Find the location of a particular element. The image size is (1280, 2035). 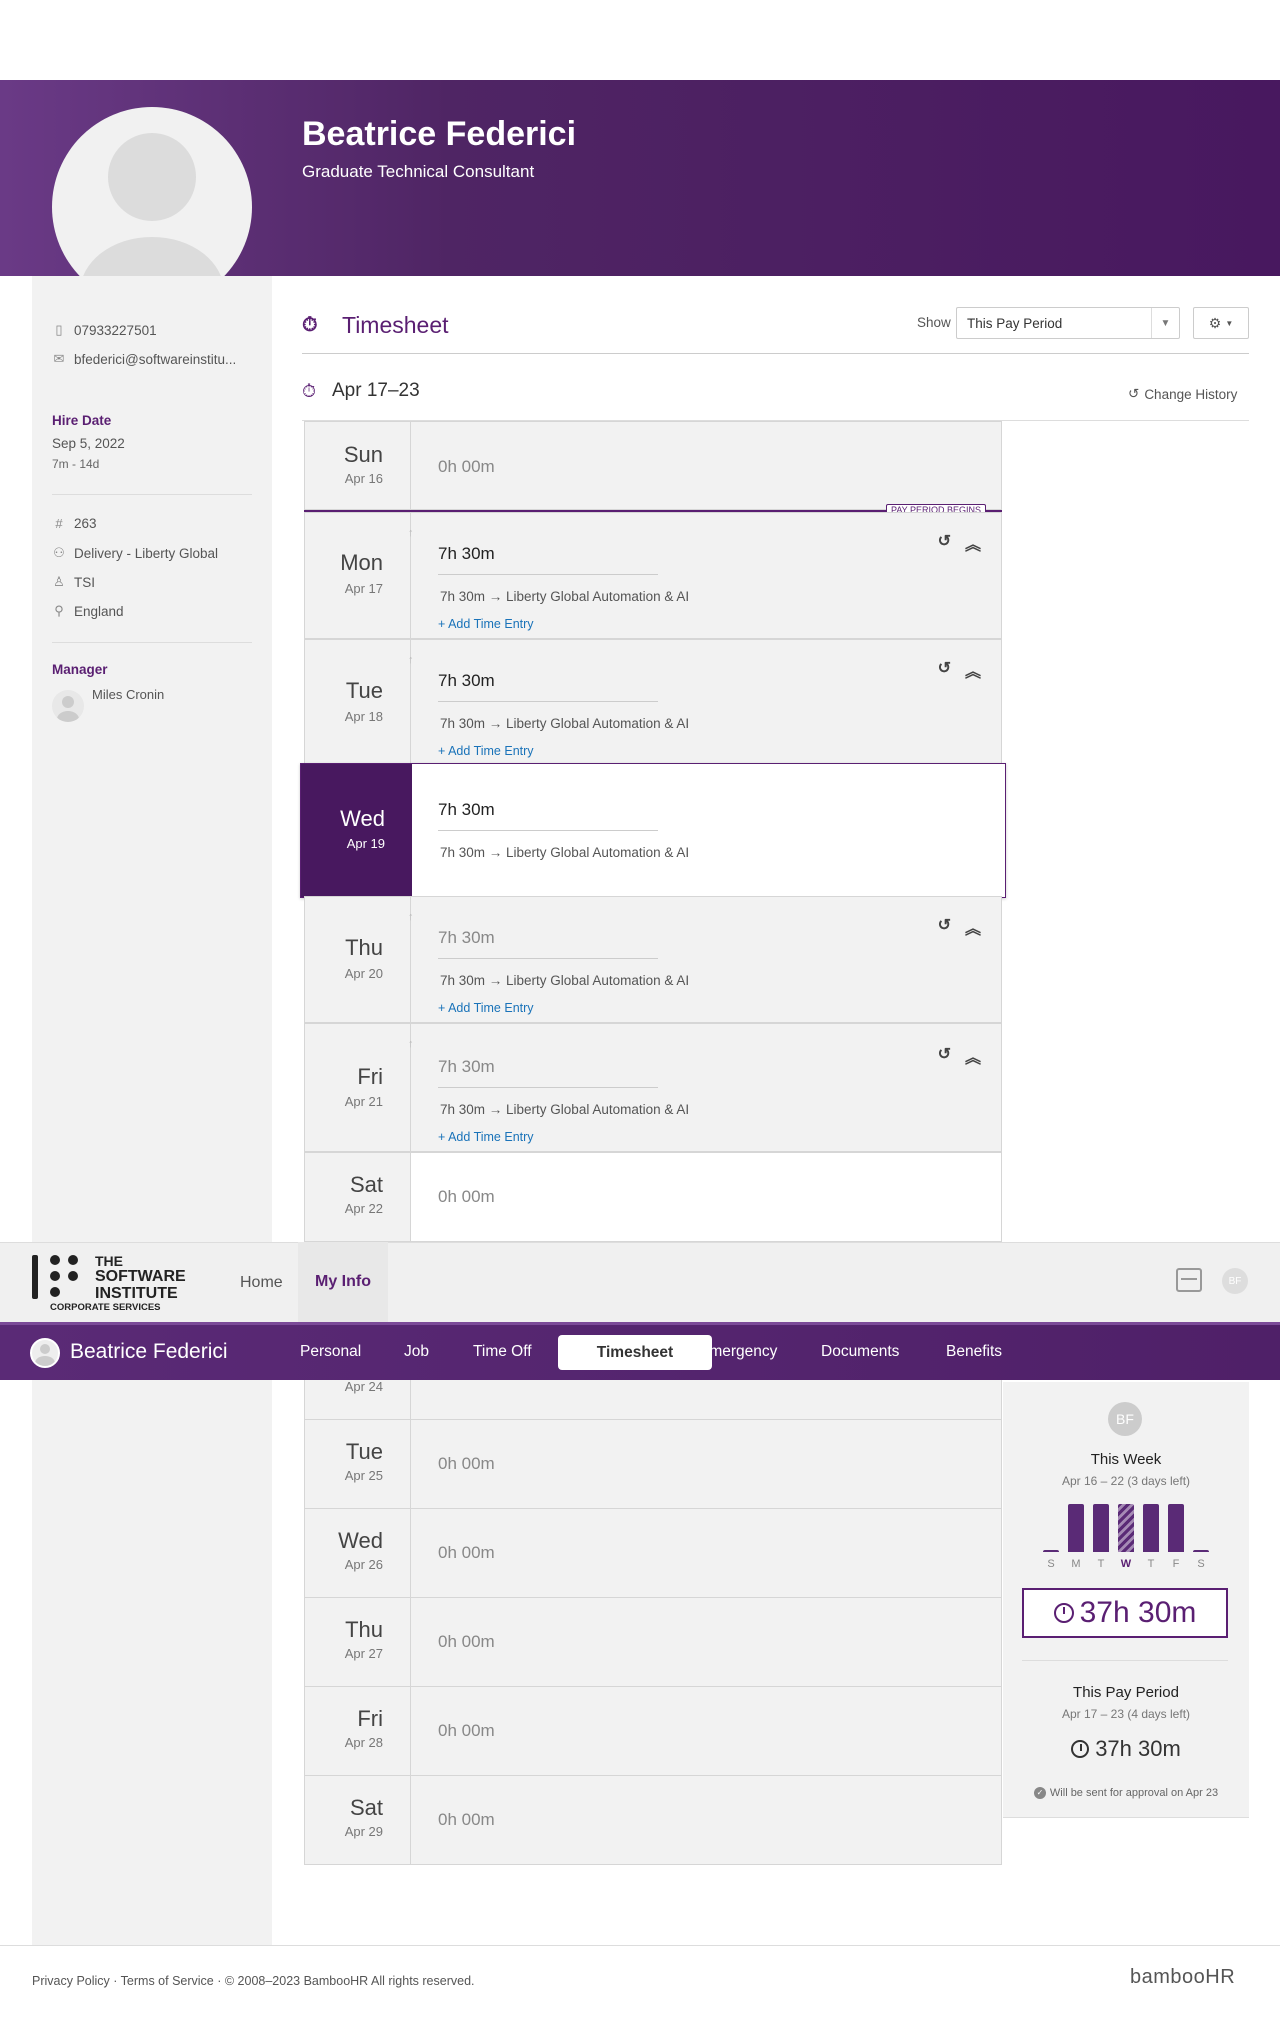

pay-period-total-row: 37h 30m is located at coordinates (1126, 1749).